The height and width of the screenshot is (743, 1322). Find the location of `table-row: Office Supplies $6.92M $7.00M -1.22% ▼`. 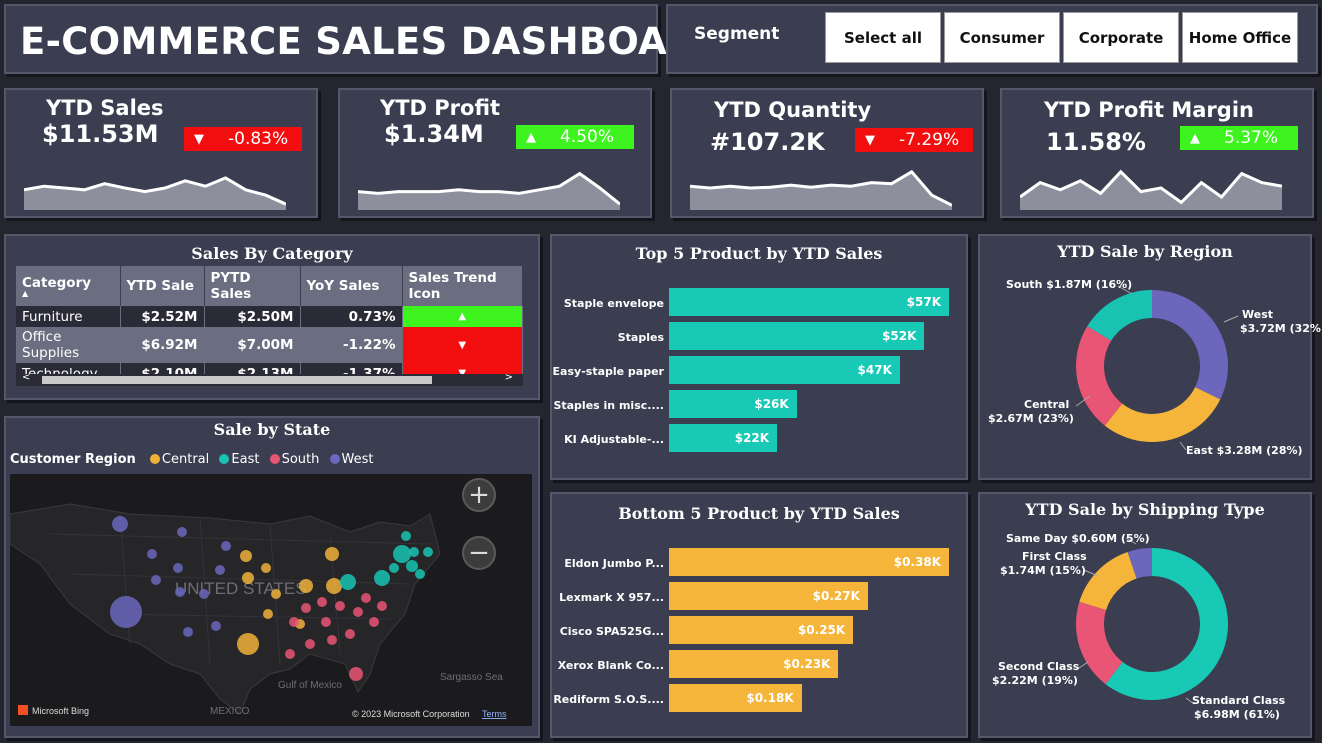

table-row: Office Supplies $6.92M $7.00M -1.22% ▼ is located at coordinates (269, 345).